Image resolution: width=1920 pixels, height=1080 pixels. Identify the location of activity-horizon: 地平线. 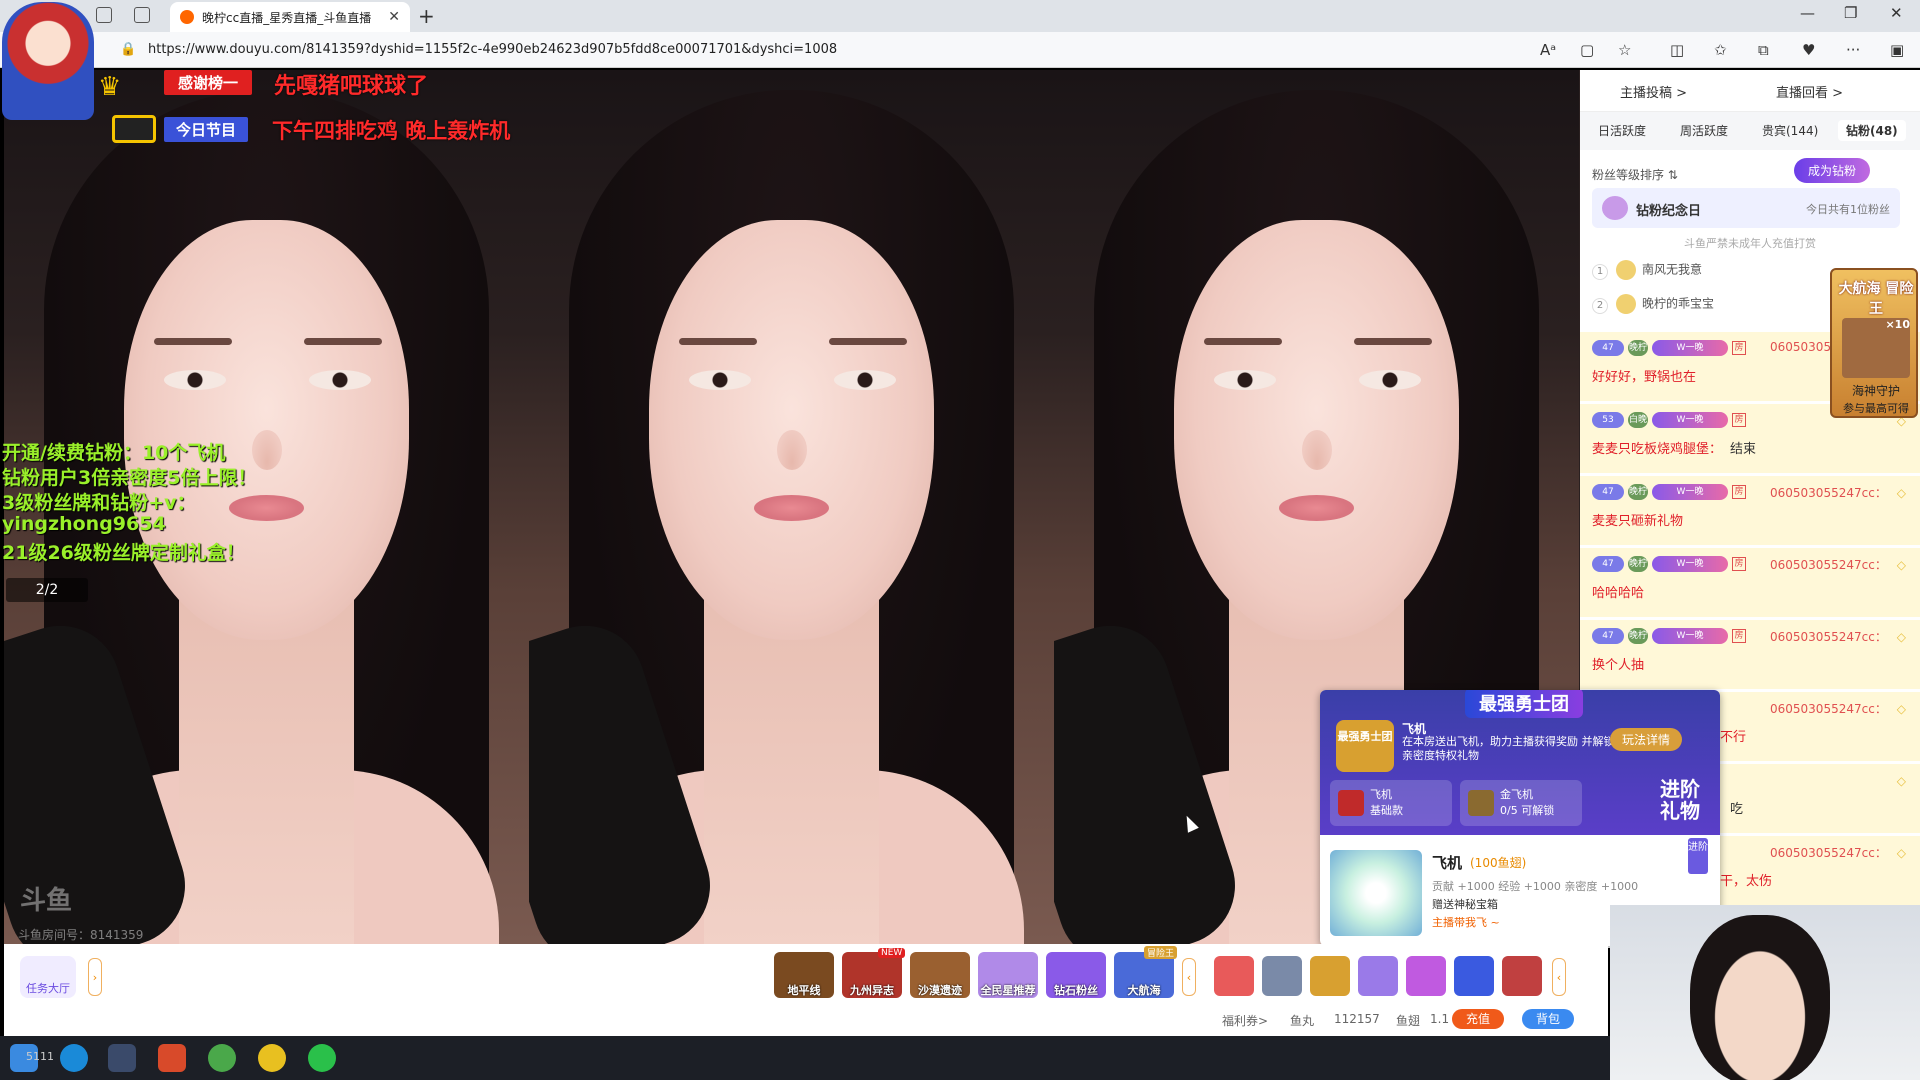
(804, 975).